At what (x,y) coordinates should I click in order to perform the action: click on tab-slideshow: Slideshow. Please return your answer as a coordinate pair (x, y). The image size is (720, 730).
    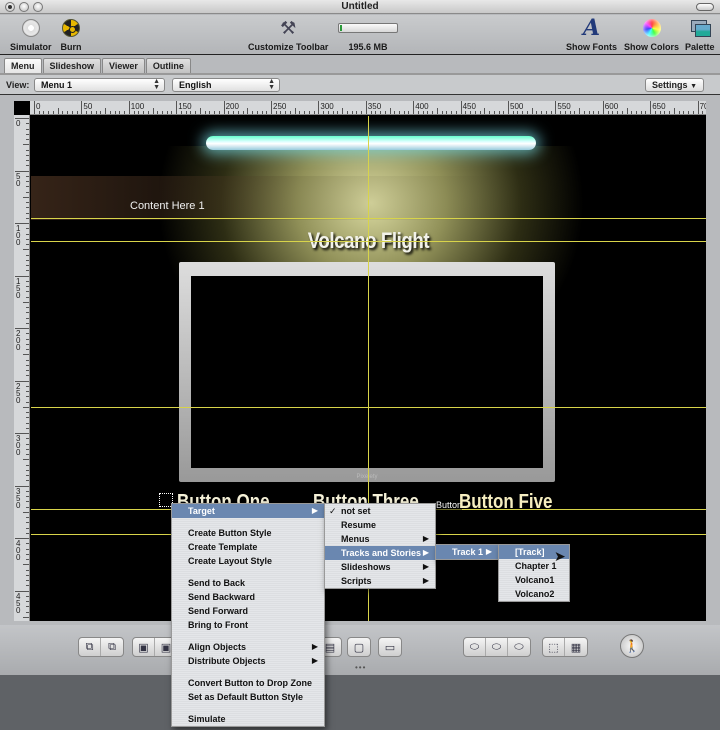
    Looking at the image, I should click on (72, 66).